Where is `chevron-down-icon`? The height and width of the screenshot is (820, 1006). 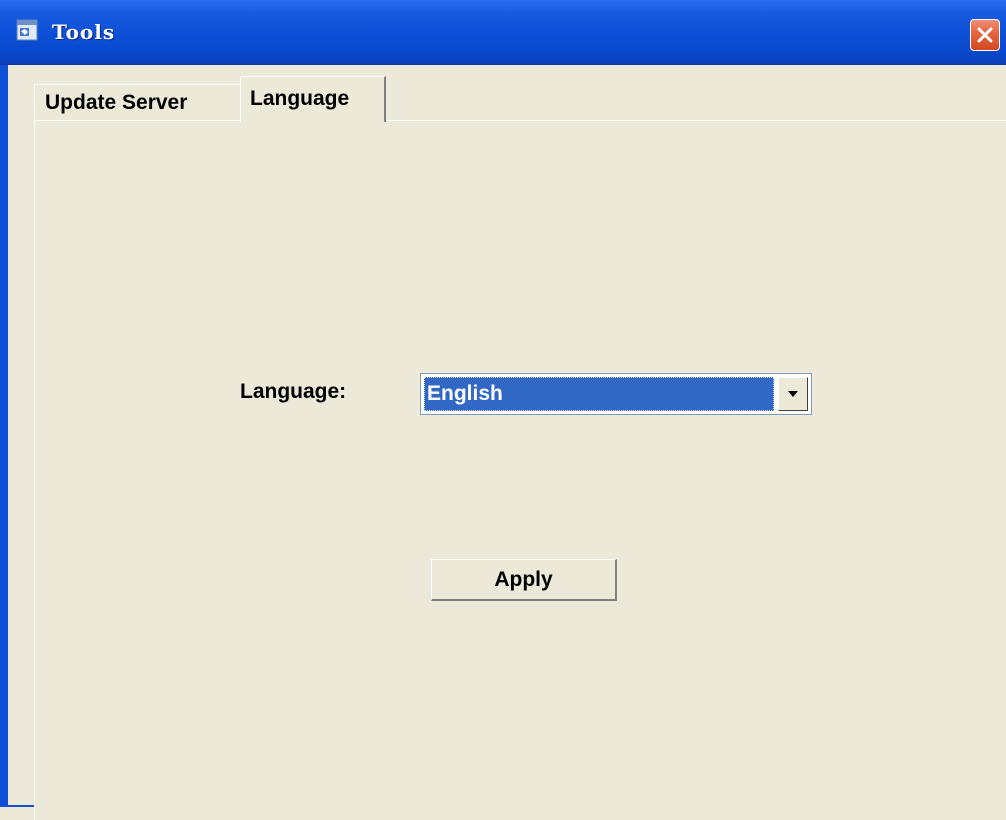
chevron-down-icon is located at coordinates (793, 394).